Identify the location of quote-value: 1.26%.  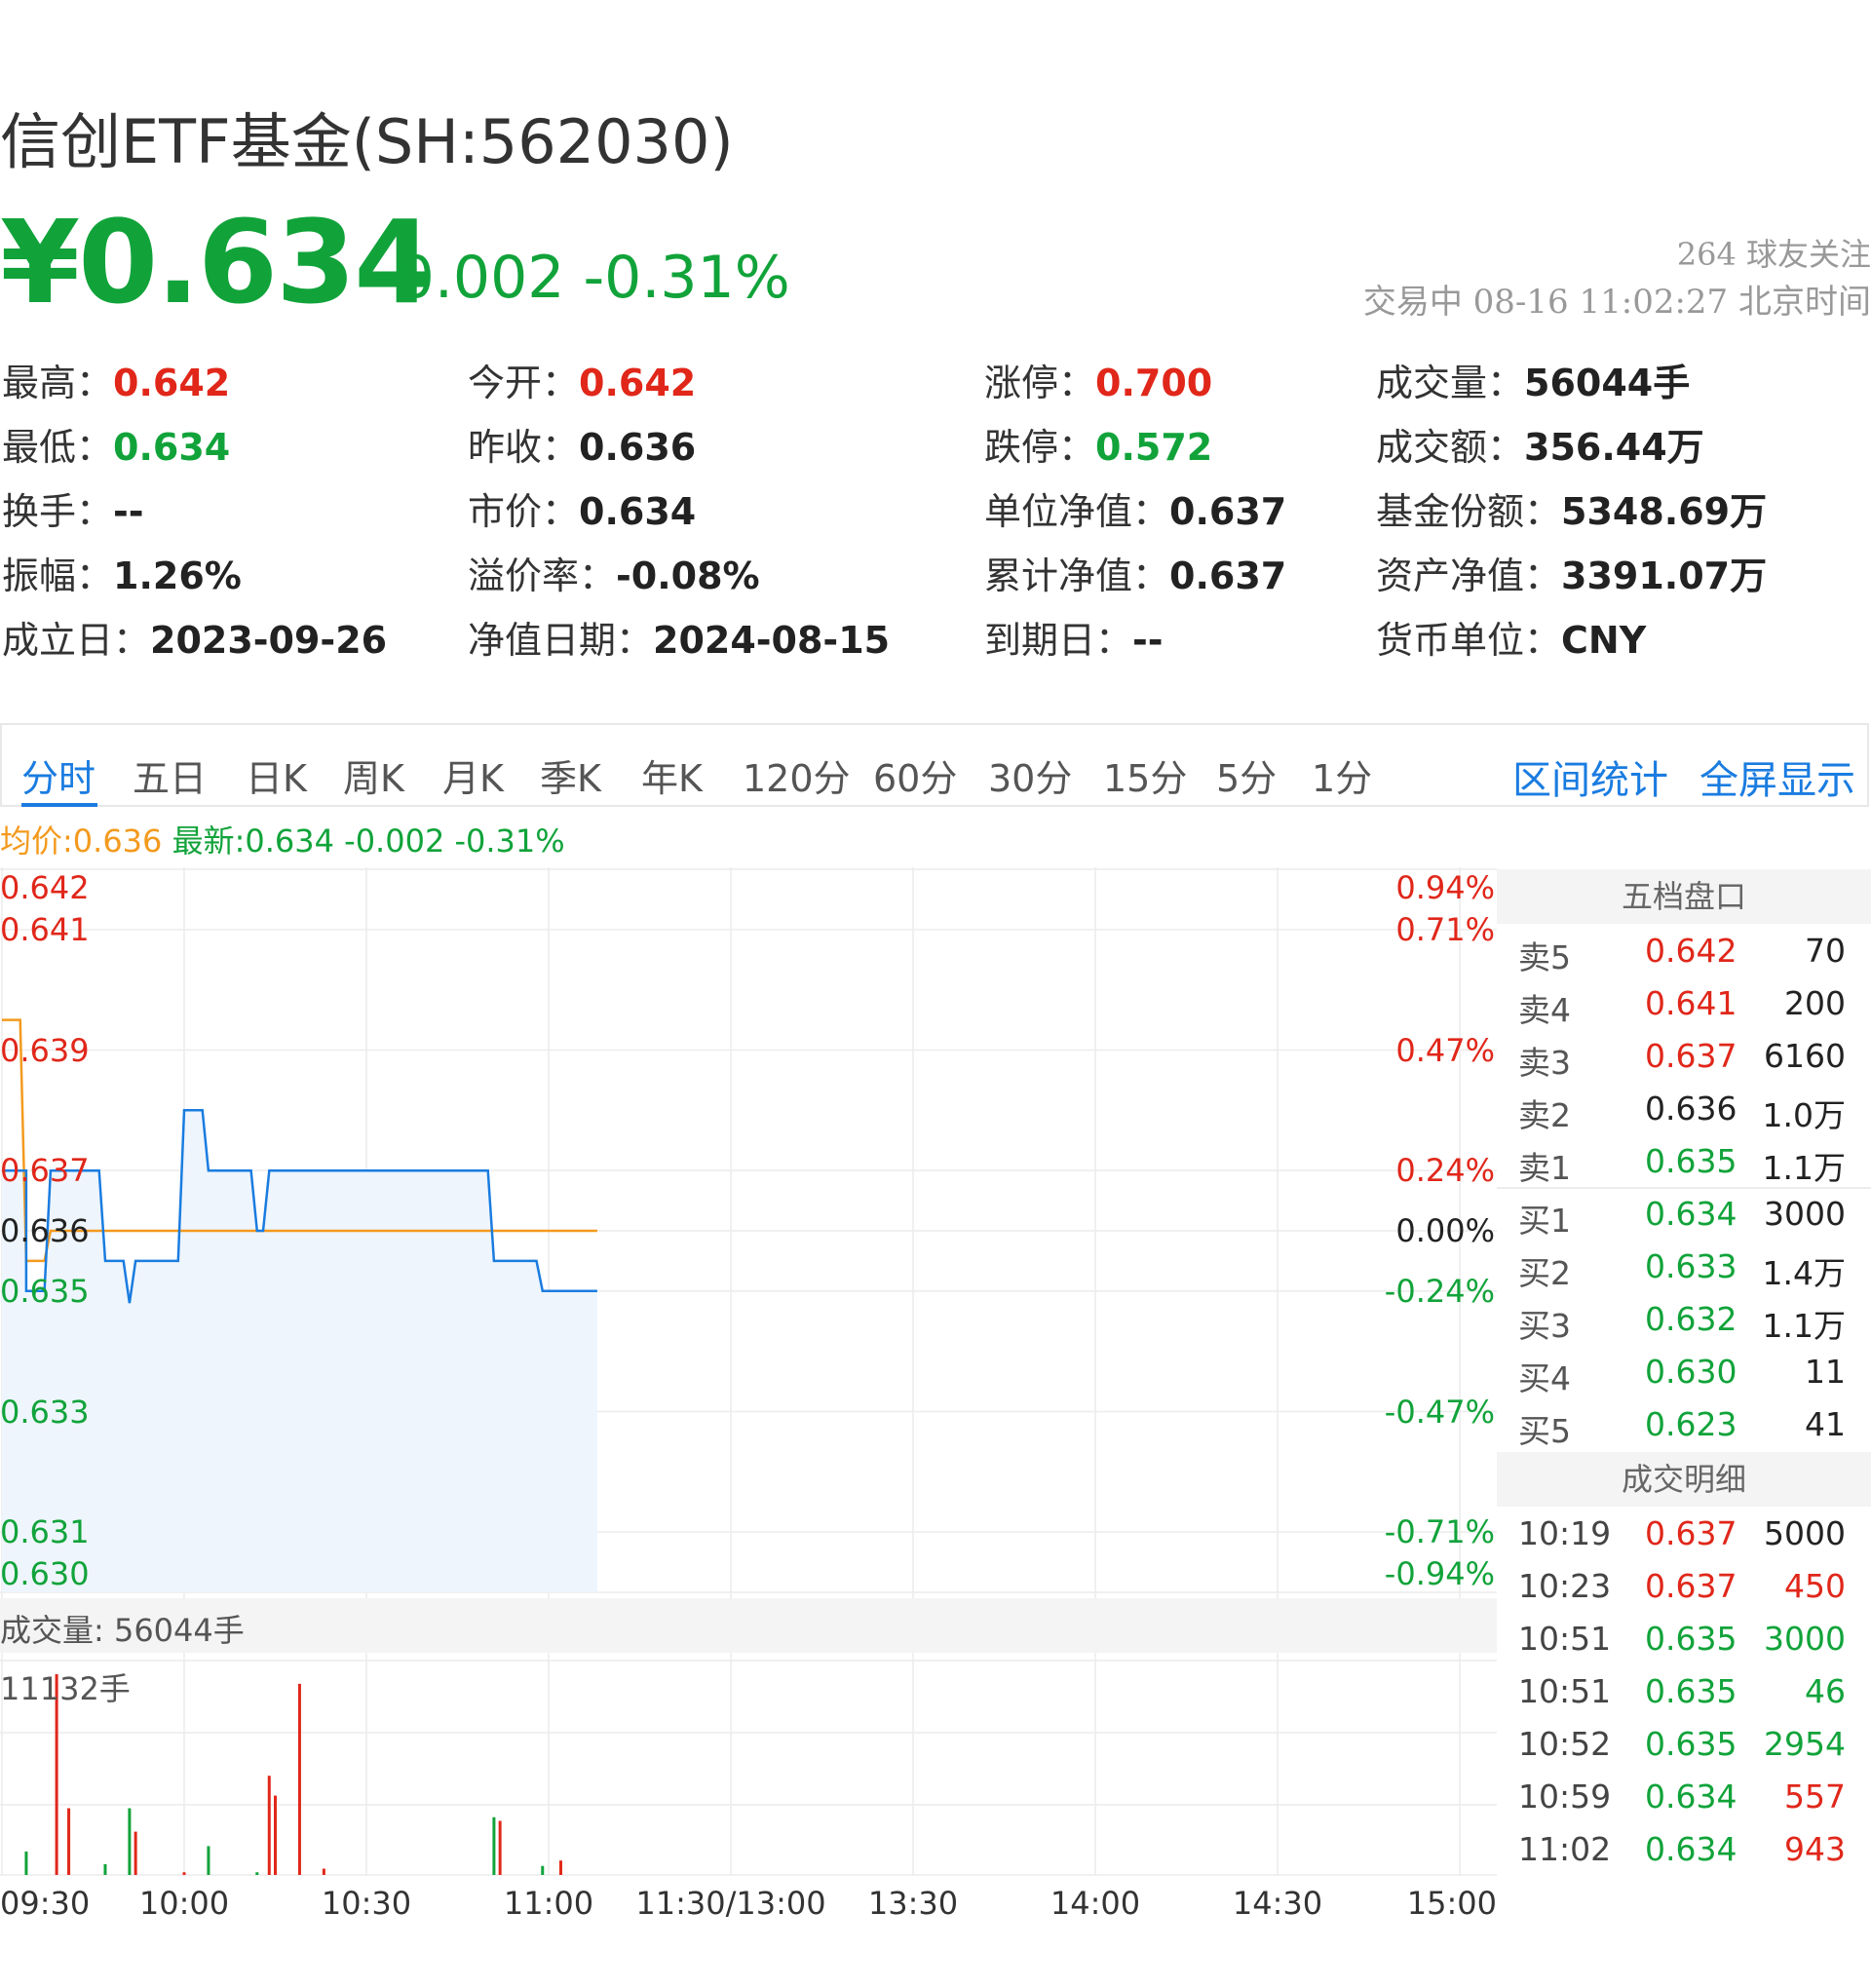
(177, 575).